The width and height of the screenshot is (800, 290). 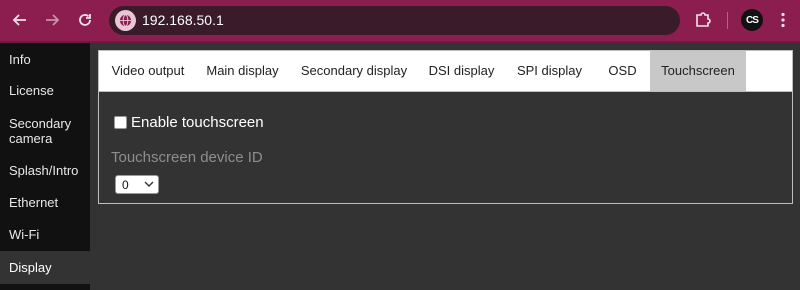 I want to click on arrow-right-icon, so click(x=53, y=20).